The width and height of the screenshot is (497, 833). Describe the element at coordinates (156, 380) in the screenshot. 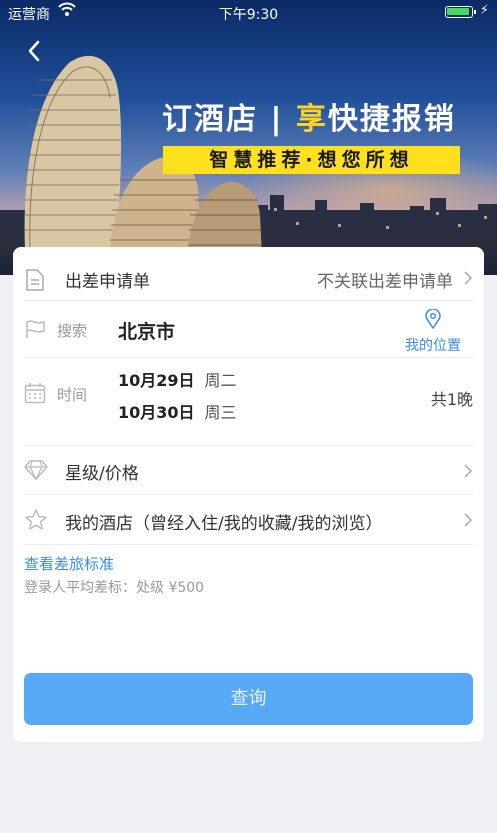

I see `checkin-date-value: 10月29日` at that location.